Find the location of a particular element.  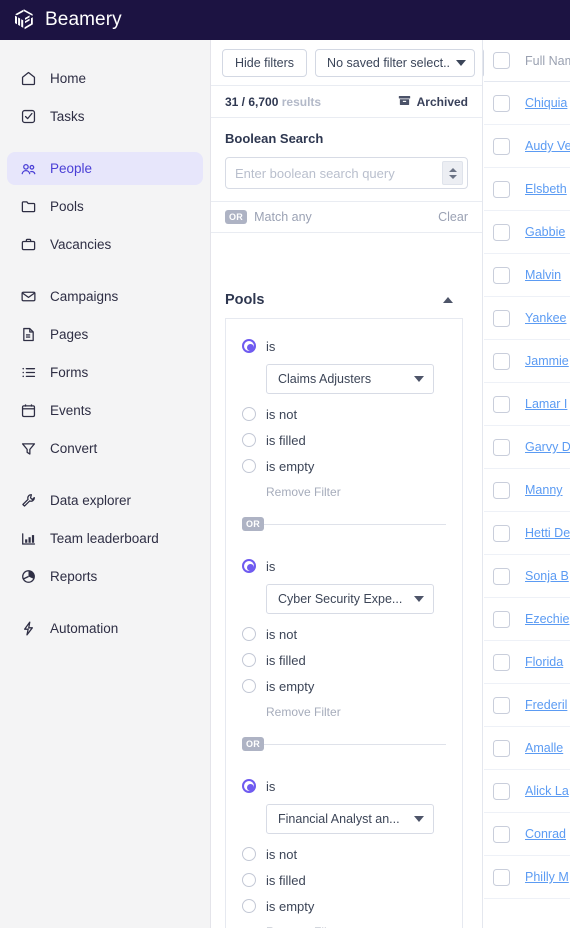

table-row: Frederil is located at coordinates (527, 705).